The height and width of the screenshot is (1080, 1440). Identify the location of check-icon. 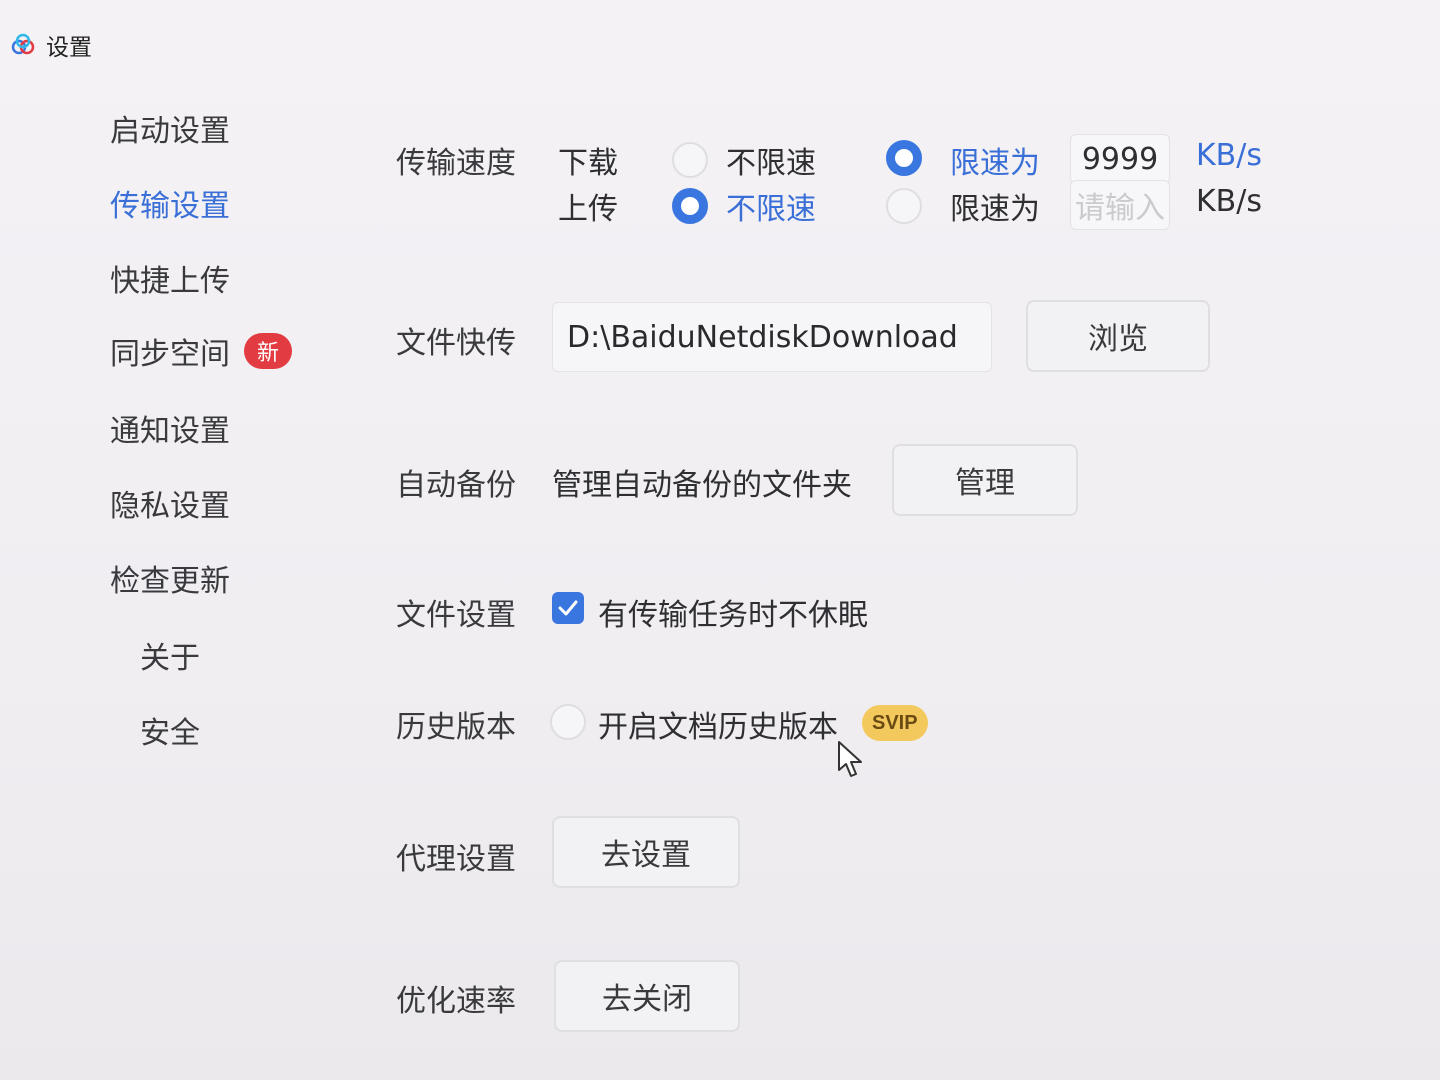
(568, 608).